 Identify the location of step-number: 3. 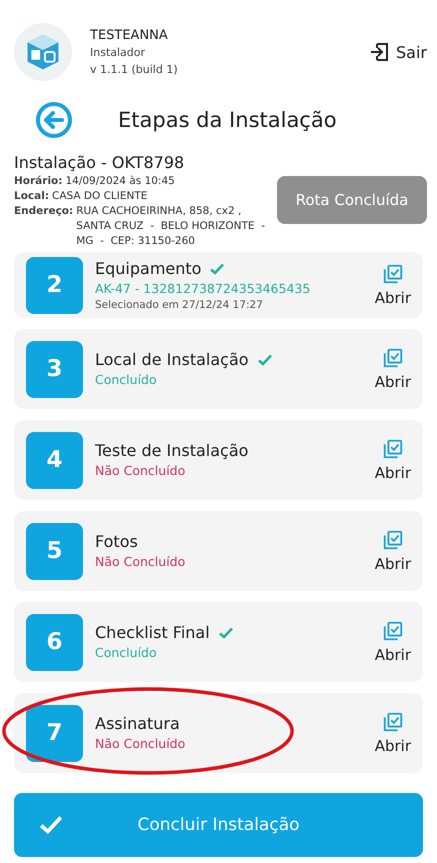
(54, 369).